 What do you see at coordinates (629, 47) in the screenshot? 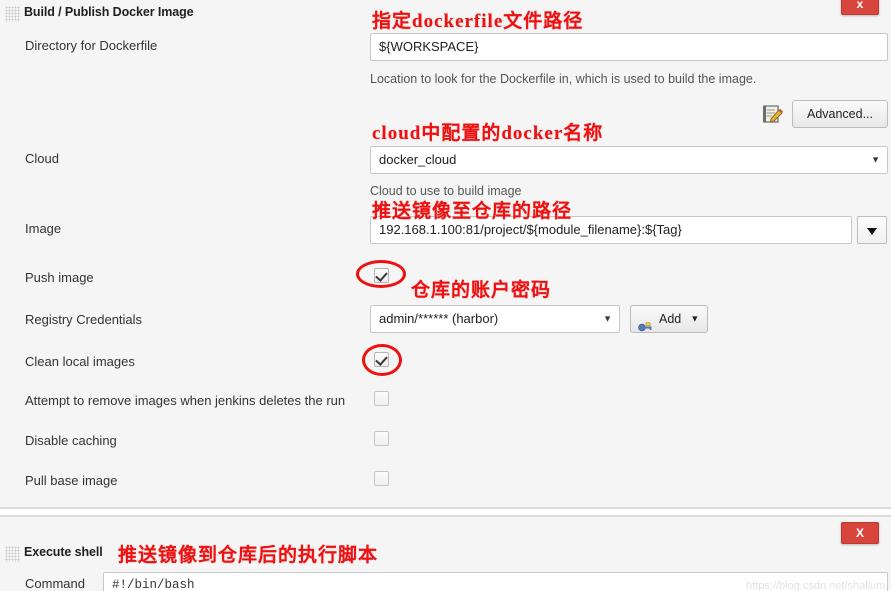
I see `directory-for-dockerfile-input: ${WORKSPACE}` at bounding box center [629, 47].